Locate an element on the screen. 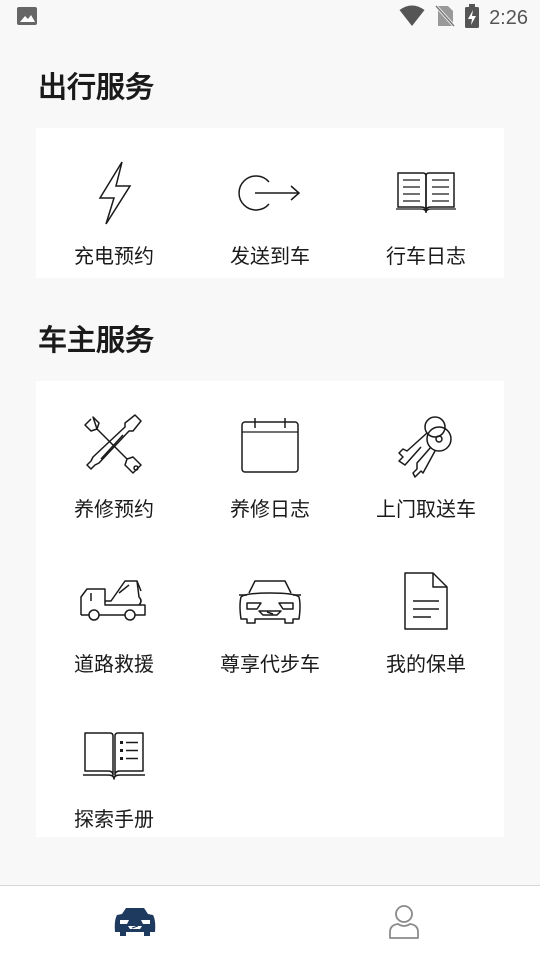  document-icon is located at coordinates (426, 601).